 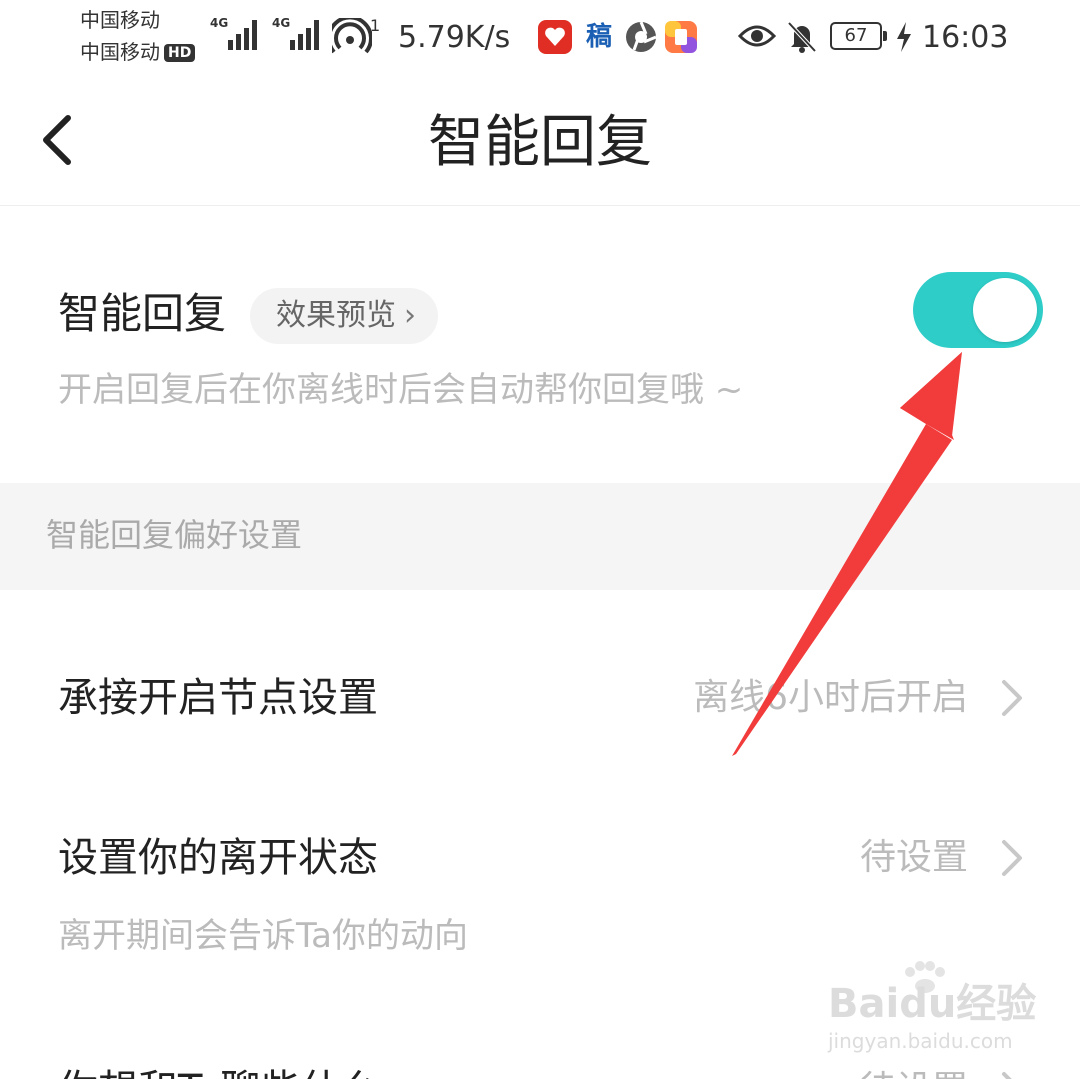 I want to click on app-icon, so click(x=681, y=37).